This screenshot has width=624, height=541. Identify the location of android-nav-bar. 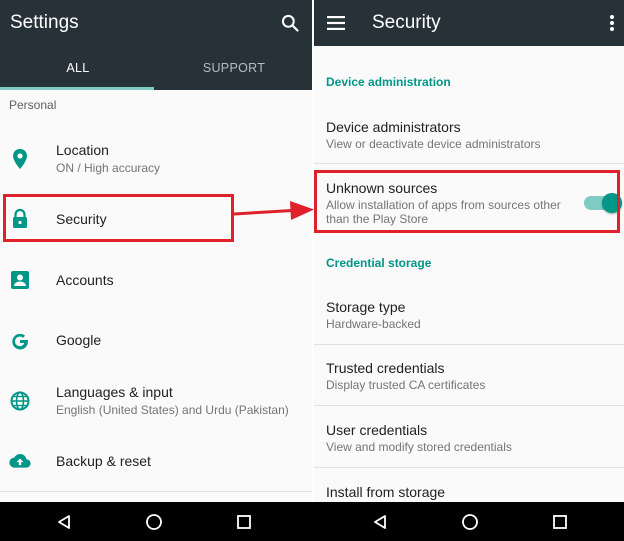
(312, 521).